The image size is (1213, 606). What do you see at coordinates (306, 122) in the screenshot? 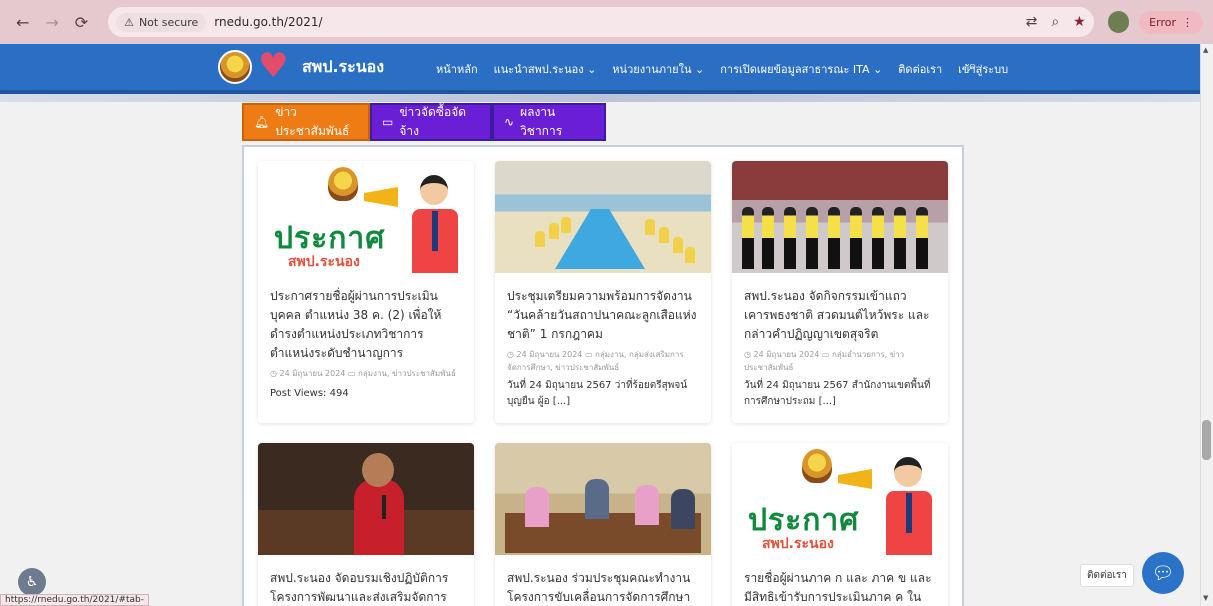
I see `tab-news: 🔔︎ ข่าวประชาสัมพันธ์` at bounding box center [306, 122].